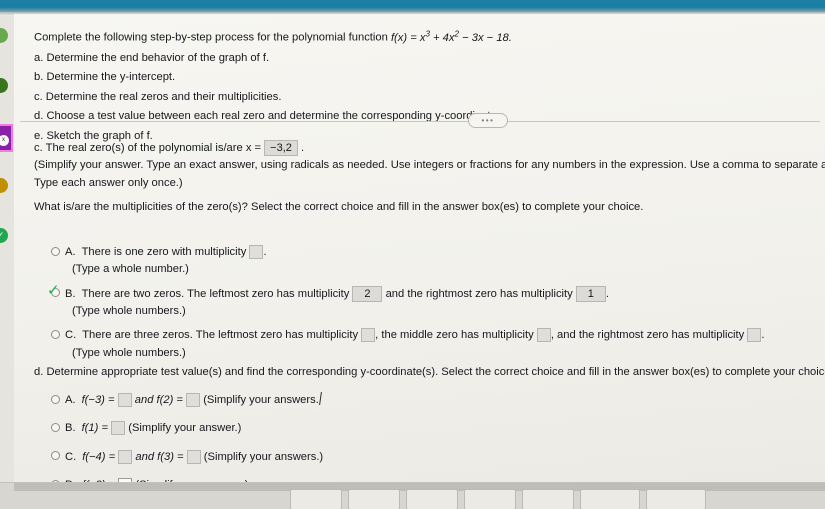 This screenshot has height=509, width=825. I want to click on radio-d-a, so click(55, 399).